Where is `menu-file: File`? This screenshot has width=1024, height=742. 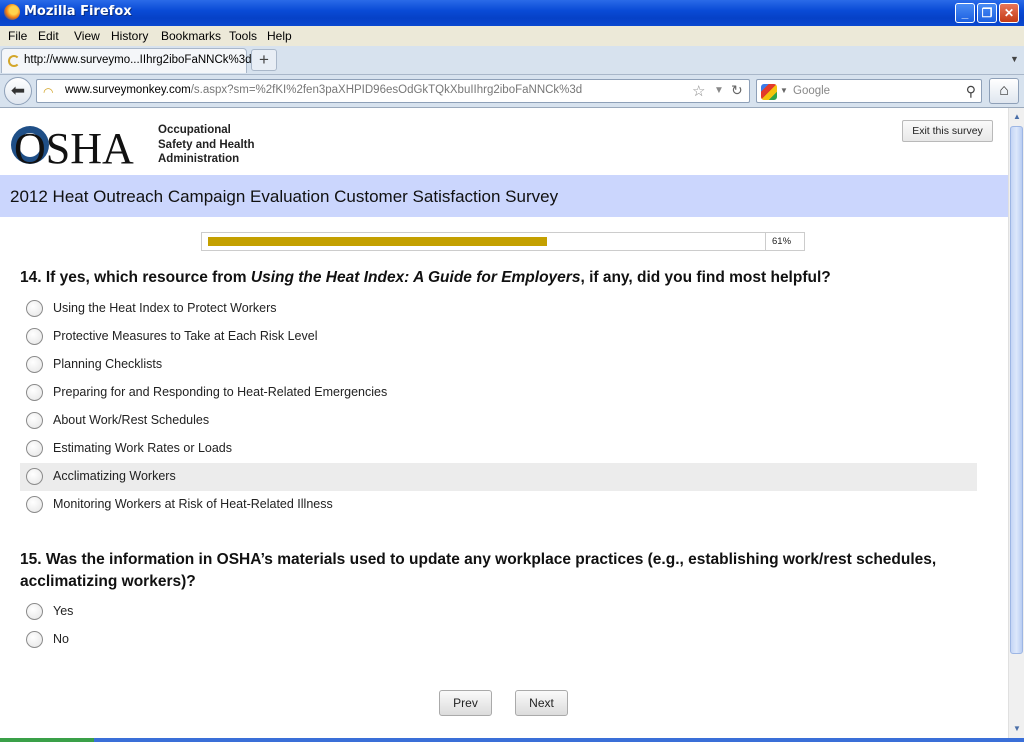
menu-file: File is located at coordinates (17, 36).